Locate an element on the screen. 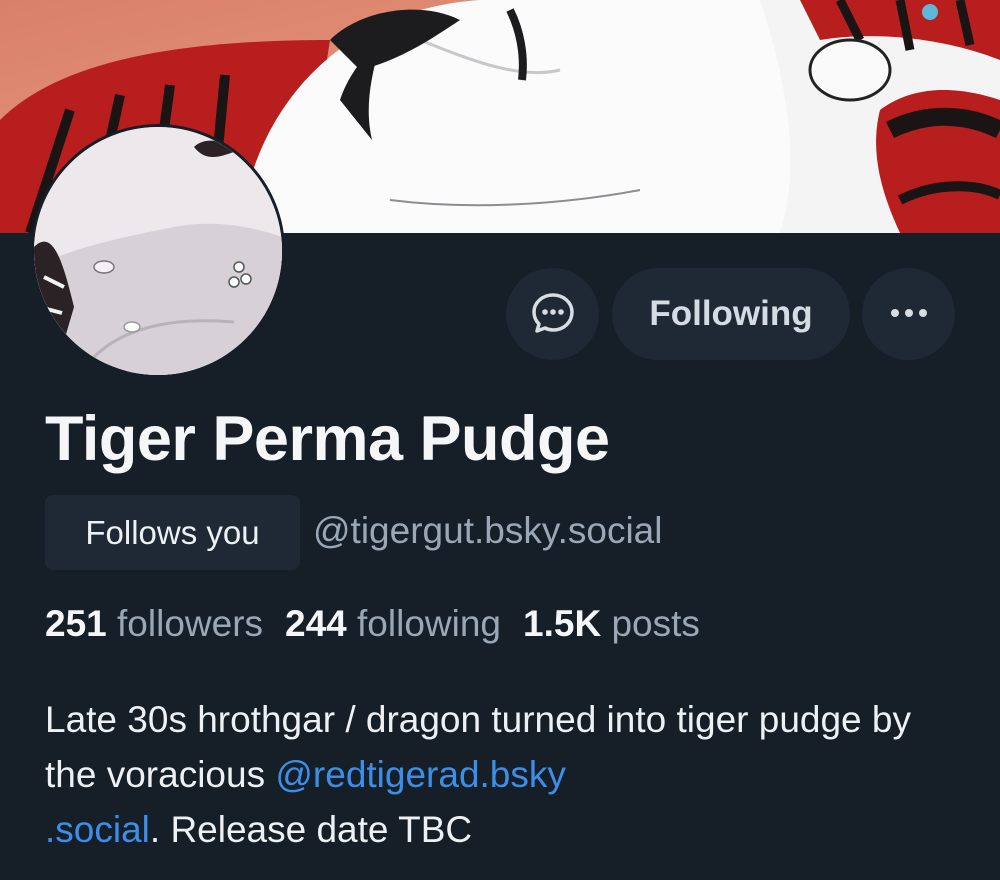  chat-bubble-icon is located at coordinates (553, 314).